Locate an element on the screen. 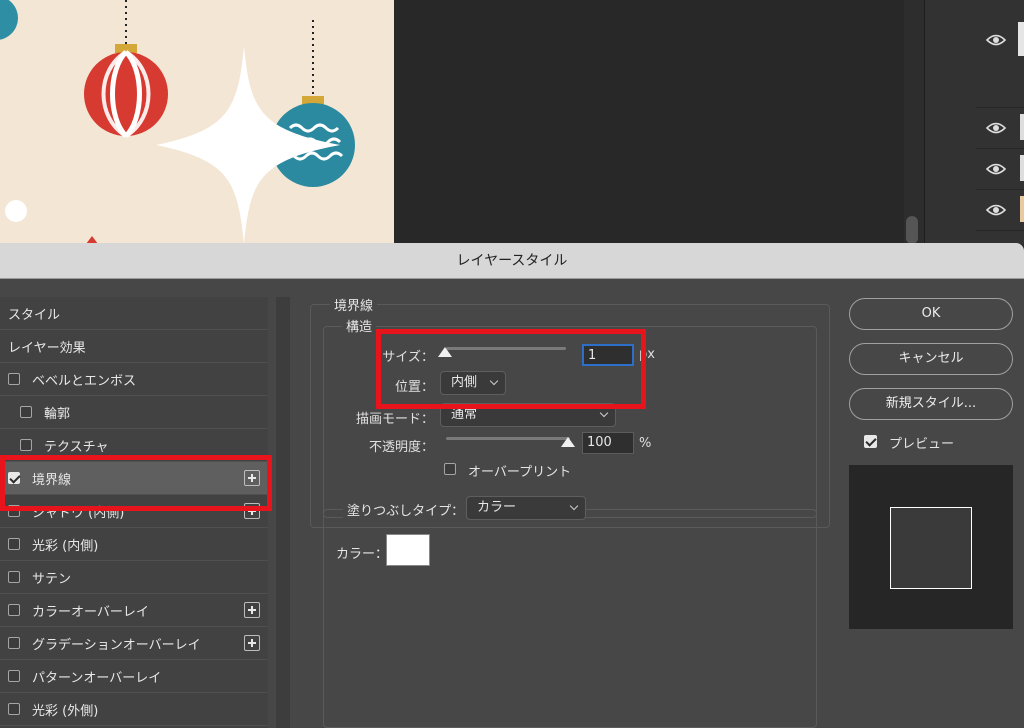 This screenshot has width=1024, height=728. layer-effects-header: レイヤー効果 is located at coordinates (134, 346).